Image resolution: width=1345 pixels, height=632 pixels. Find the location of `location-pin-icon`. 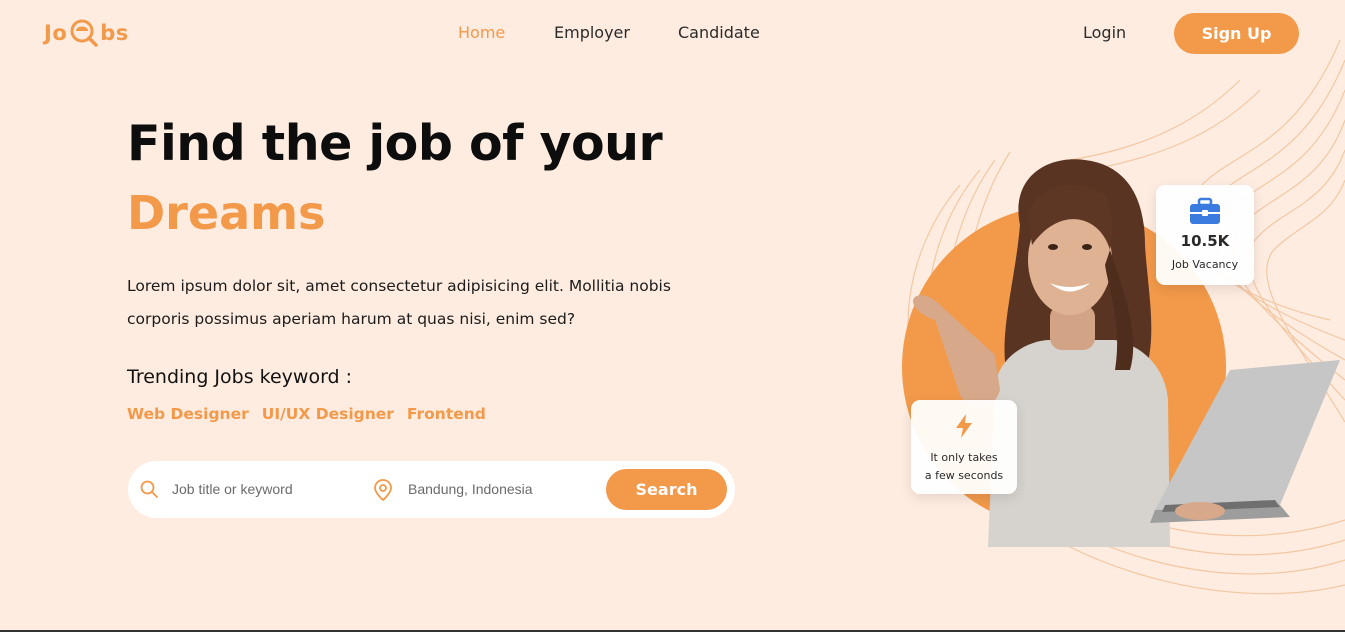

location-pin-icon is located at coordinates (383, 490).